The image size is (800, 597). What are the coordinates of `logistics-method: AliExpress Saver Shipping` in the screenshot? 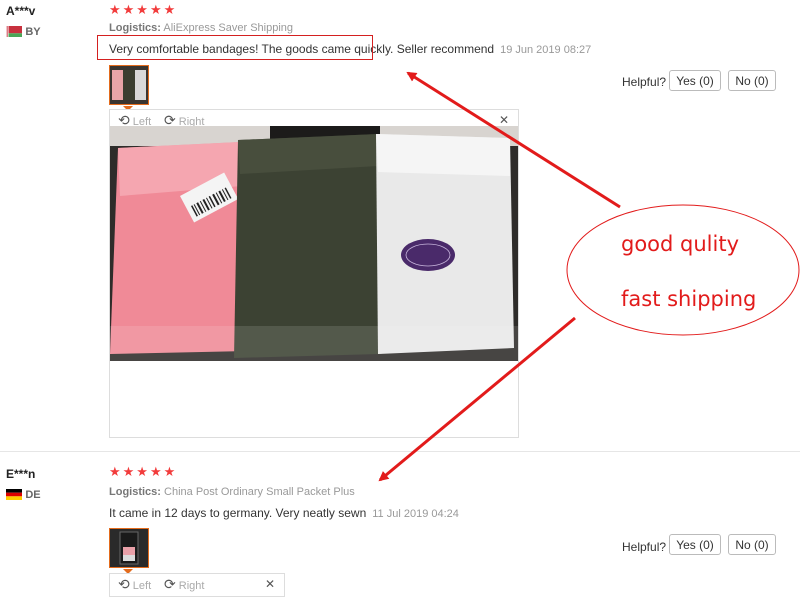 It's located at (228, 28).